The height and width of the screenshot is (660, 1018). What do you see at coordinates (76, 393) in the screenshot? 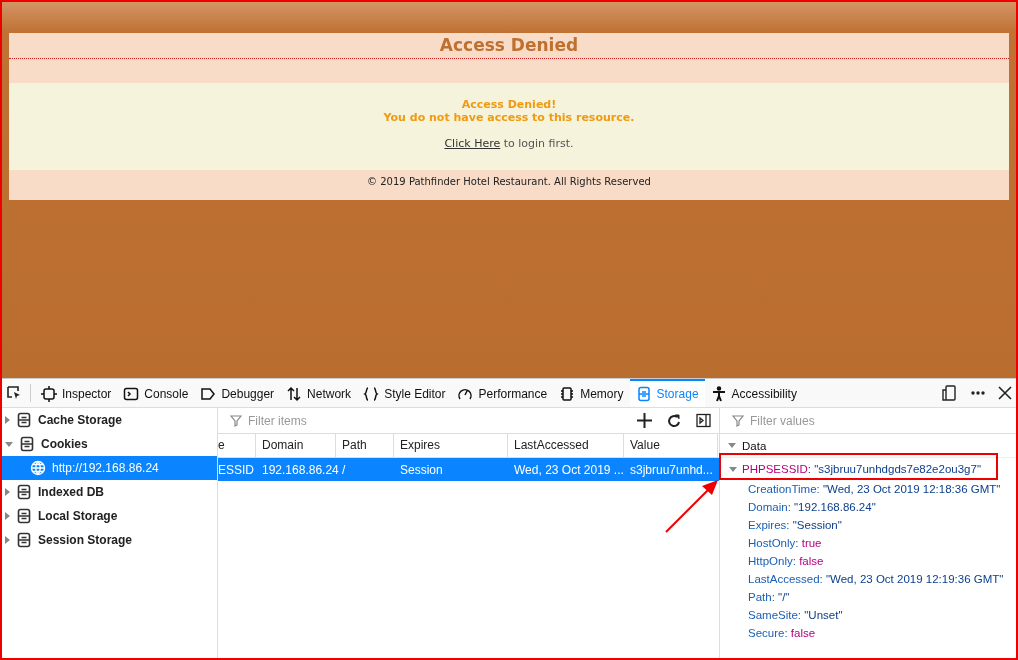
I see `devtools-tab: Inspector` at bounding box center [76, 393].